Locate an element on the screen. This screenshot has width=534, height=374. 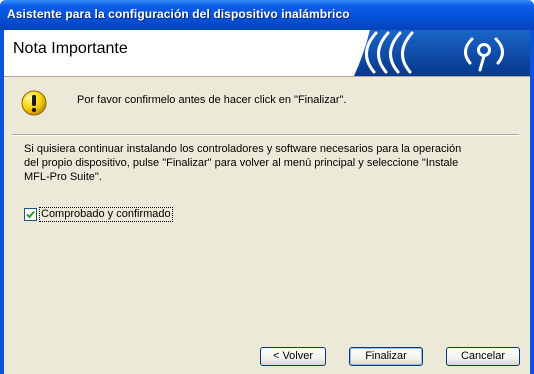
confirm-checkbox is located at coordinates (30, 214).